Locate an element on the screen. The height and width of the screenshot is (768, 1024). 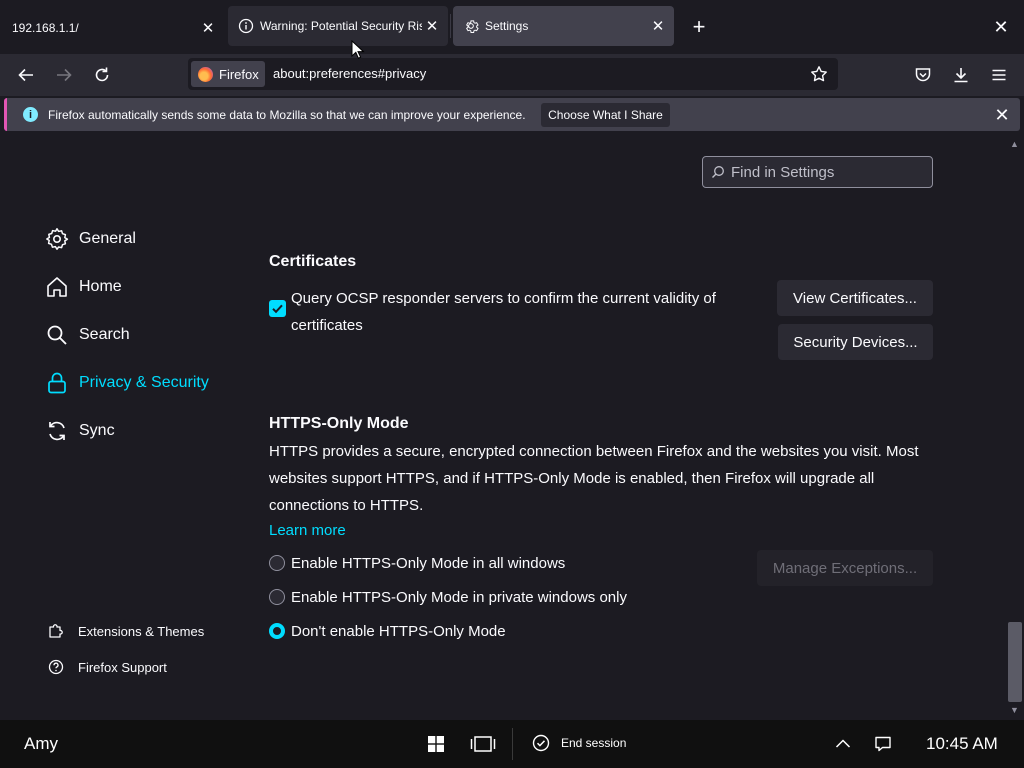
help-icon is located at coordinates (56, 667).